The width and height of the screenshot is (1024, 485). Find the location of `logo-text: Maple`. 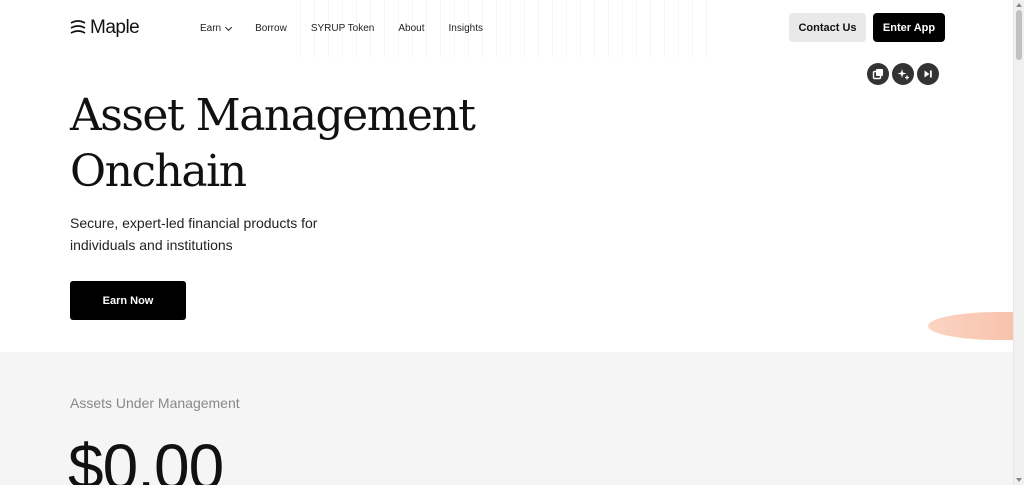

logo-text: Maple is located at coordinates (115, 27).